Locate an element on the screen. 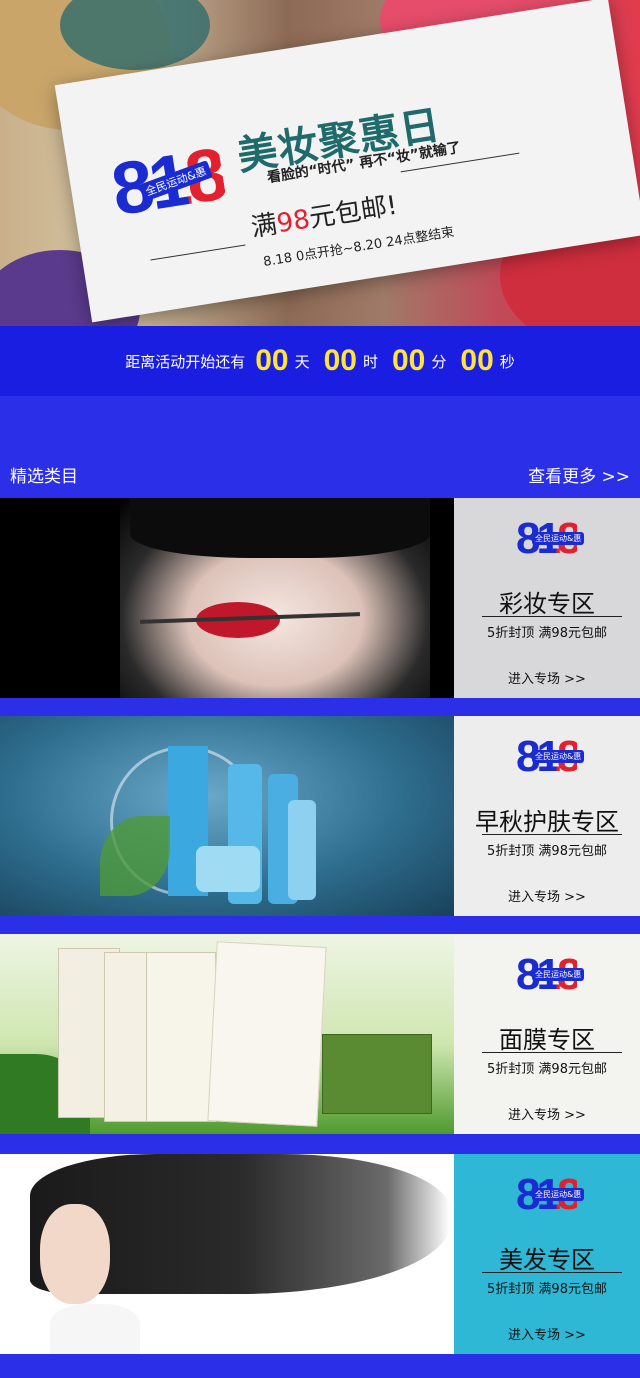 The width and height of the screenshot is (640, 1378). category-panel-hair: 818 全民运动&惠 美发专区 5折封顶 满98元包邮 进入专场 >> is located at coordinates (547, 1254).